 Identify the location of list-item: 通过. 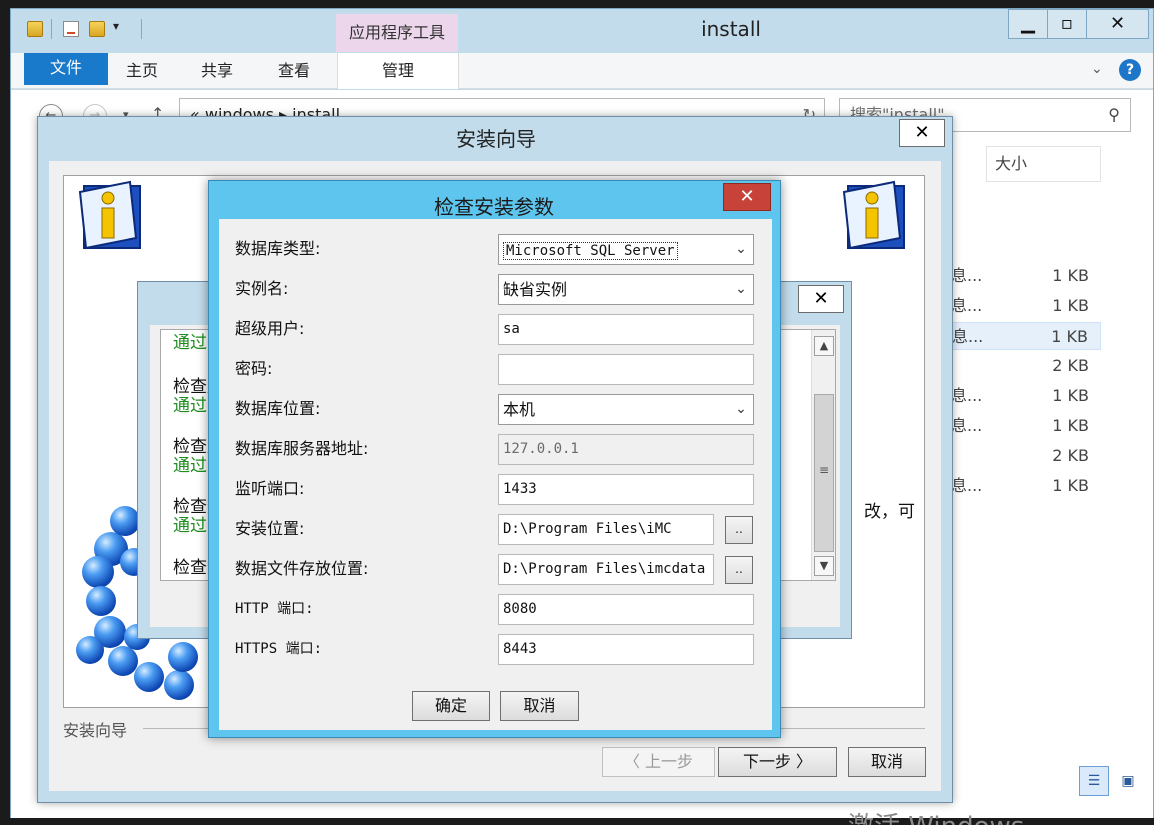
(190, 341).